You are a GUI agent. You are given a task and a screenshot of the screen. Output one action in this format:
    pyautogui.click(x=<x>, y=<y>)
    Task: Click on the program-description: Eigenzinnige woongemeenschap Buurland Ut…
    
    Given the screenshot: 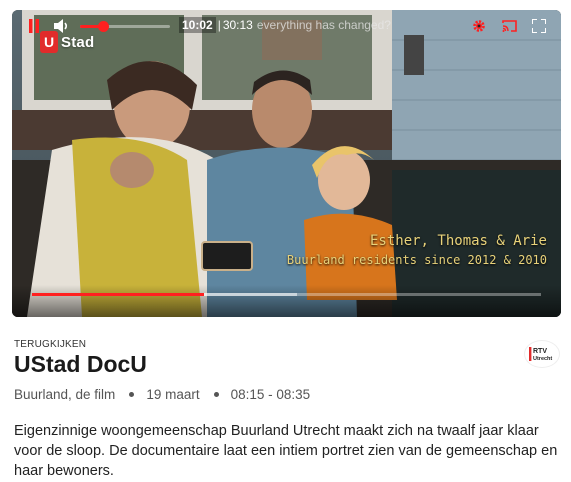 What is the action you would take?
    pyautogui.click(x=286, y=451)
    